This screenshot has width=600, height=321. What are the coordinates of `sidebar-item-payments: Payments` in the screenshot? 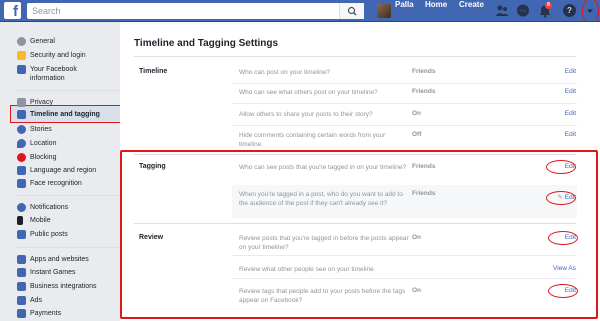 It's located at (39, 313).